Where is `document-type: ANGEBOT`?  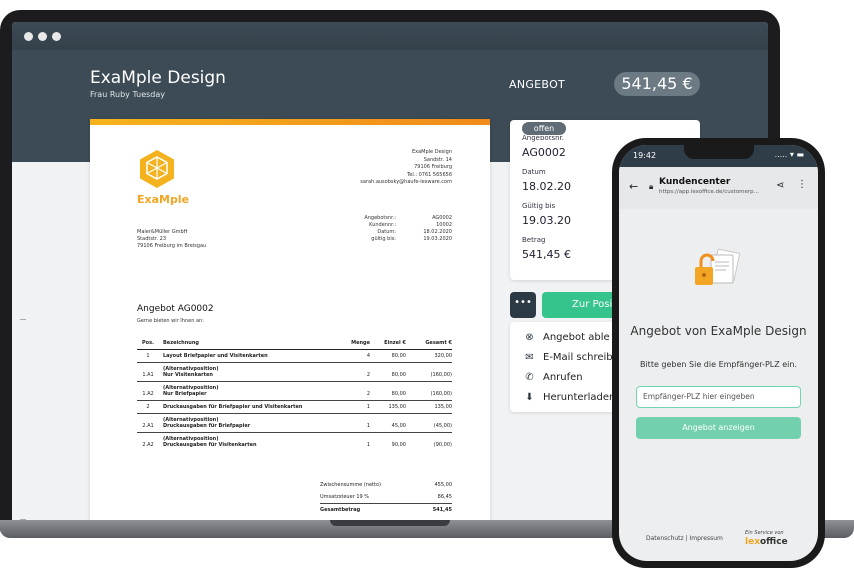
document-type: ANGEBOT is located at coordinates (537, 84).